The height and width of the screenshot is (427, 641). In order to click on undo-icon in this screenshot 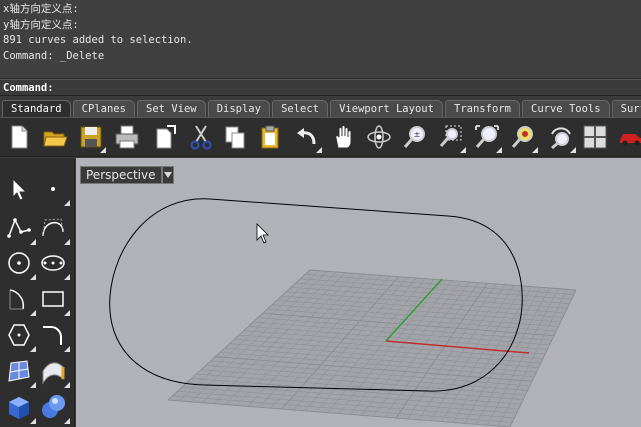, I will do `click(307, 137)`.